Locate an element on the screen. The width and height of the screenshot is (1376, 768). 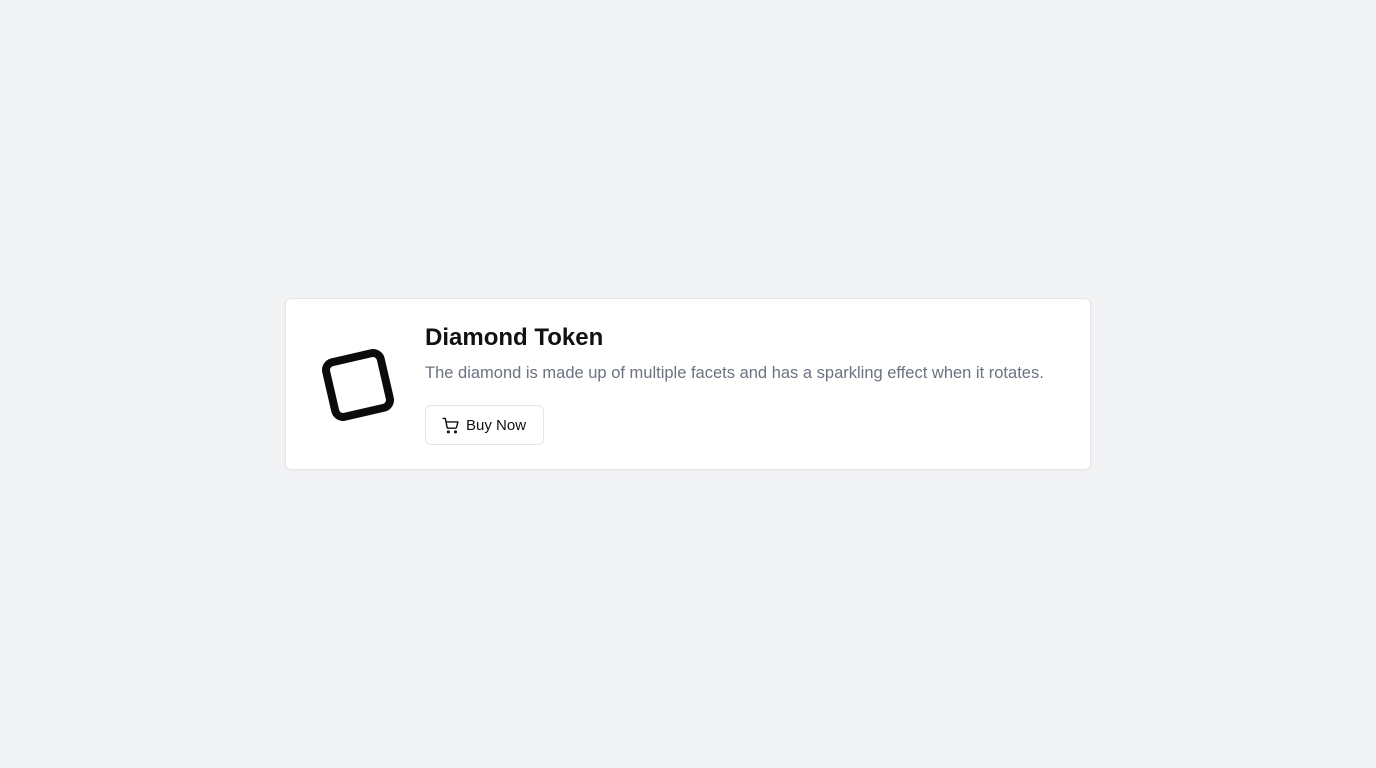
buy-now-button: Buy Now is located at coordinates (485, 425).